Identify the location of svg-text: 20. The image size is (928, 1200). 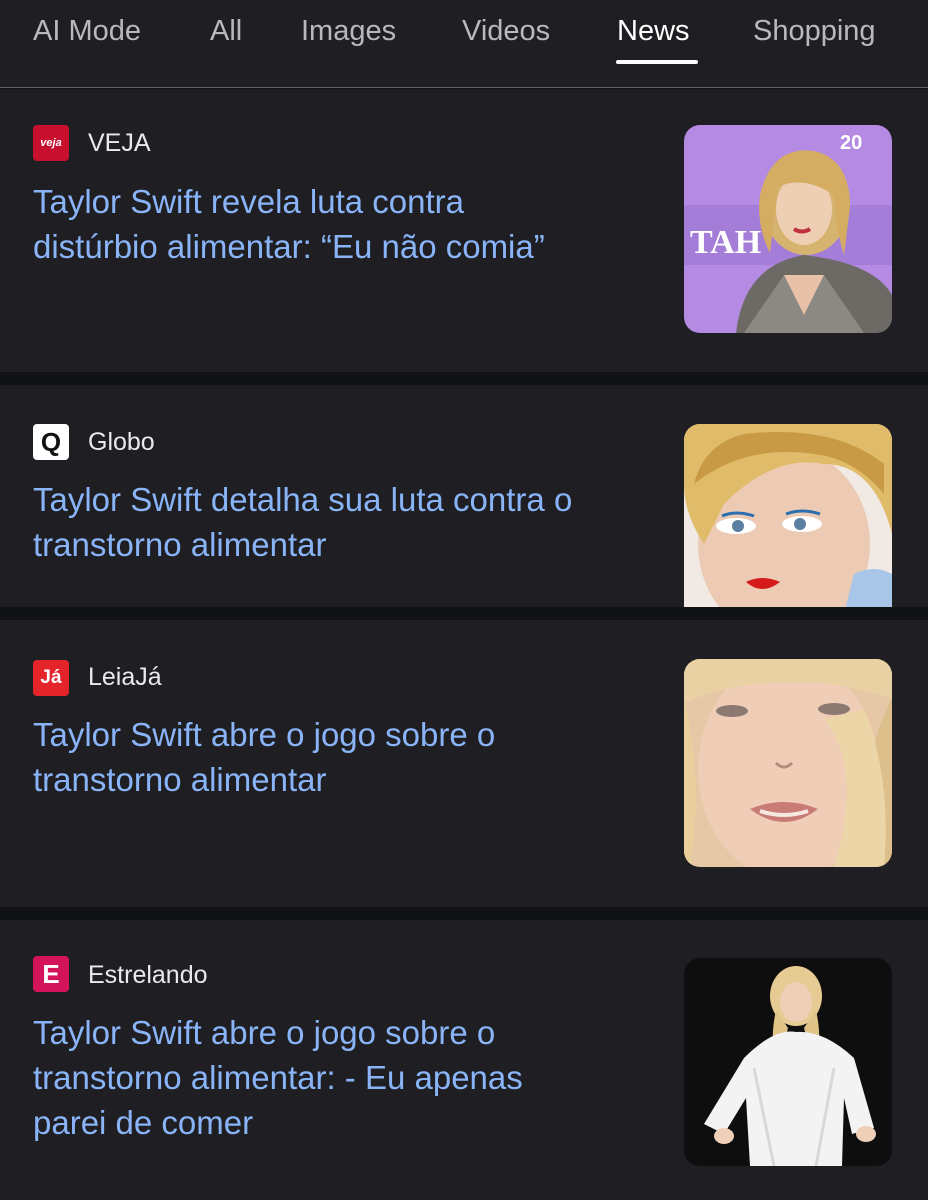
(851, 143).